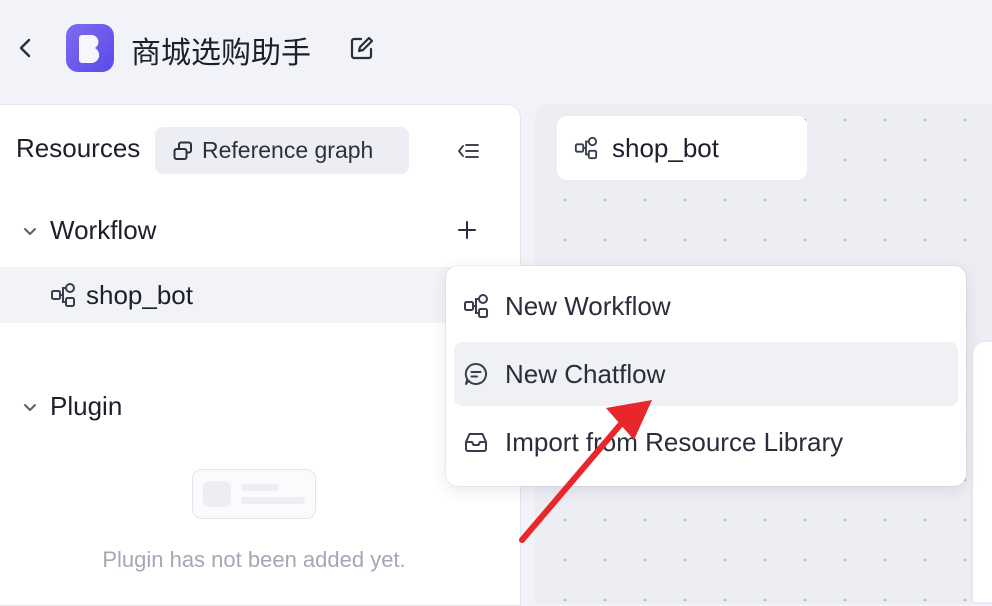 The width and height of the screenshot is (992, 606). Describe the element at coordinates (362, 48) in the screenshot. I see `edit-icon` at that location.